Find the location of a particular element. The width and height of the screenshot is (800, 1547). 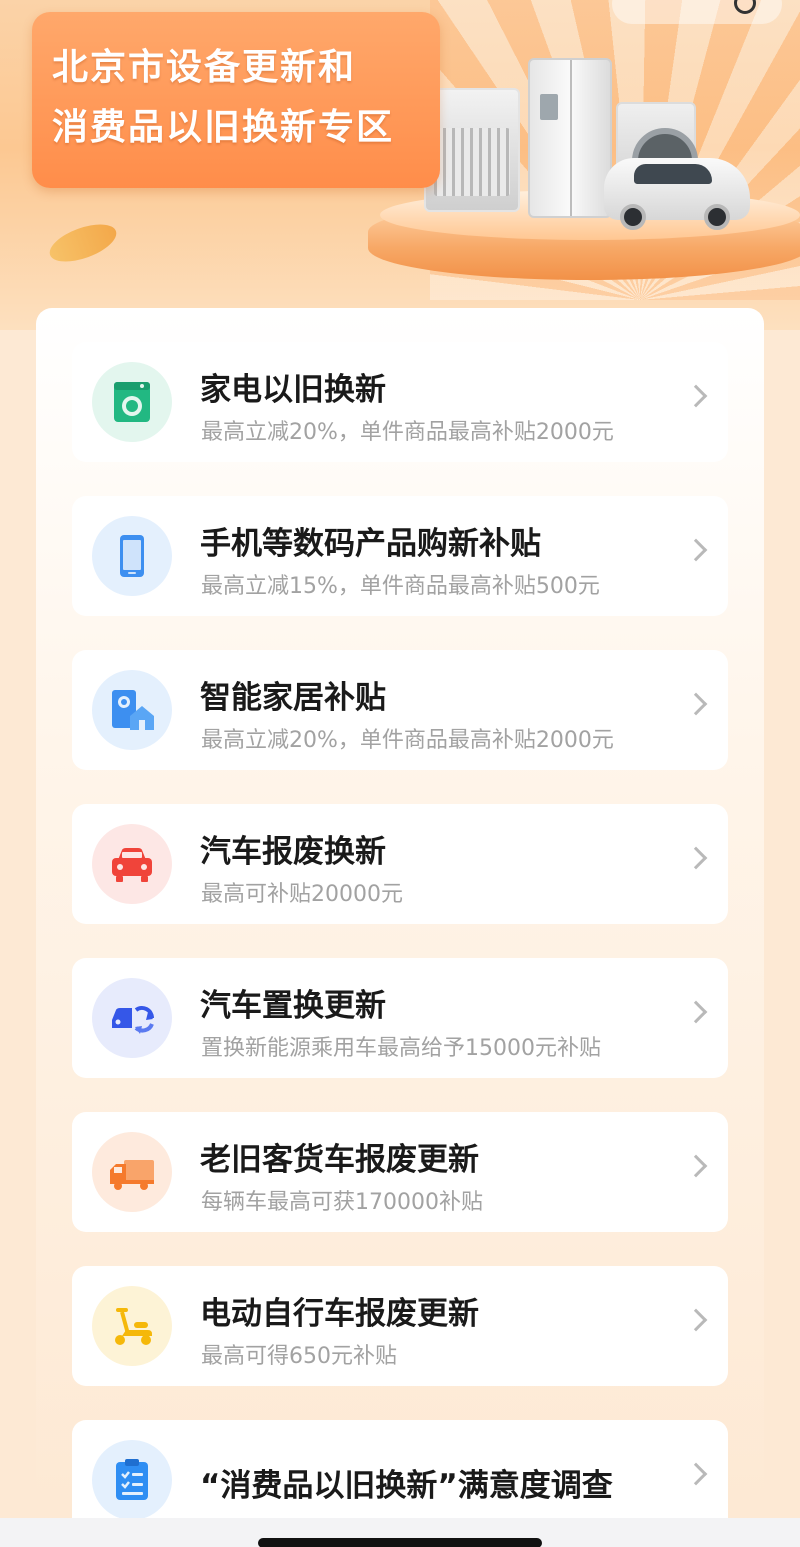

home-indicator is located at coordinates (400, 1542).